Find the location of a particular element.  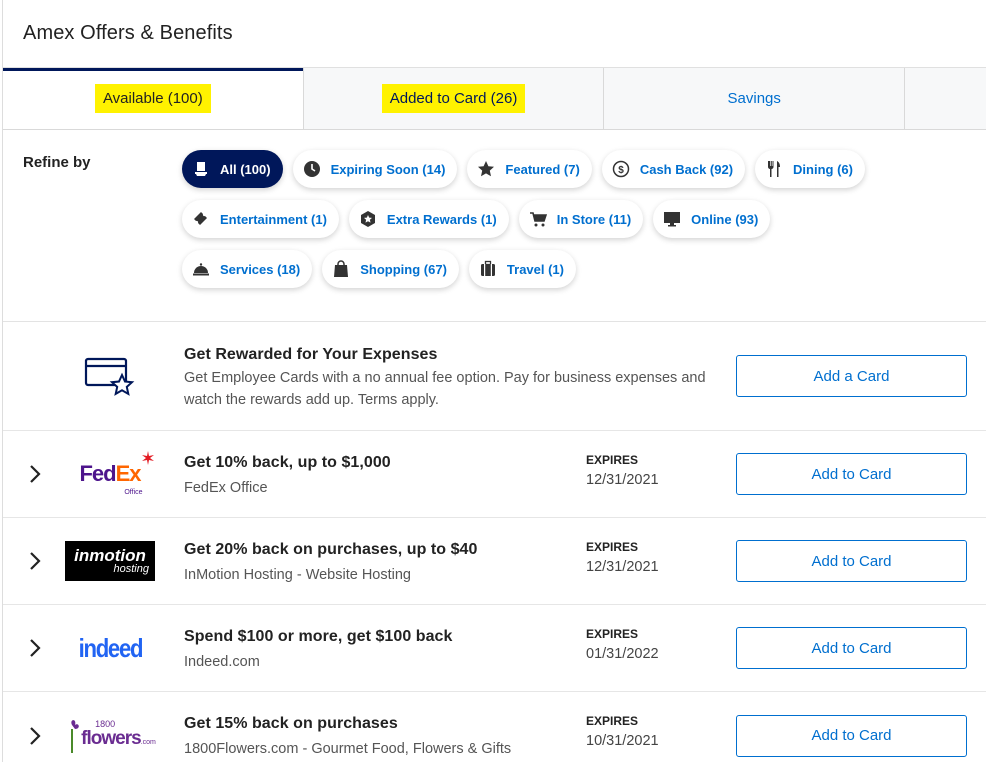

chip-entertainment: Entertainment (1) is located at coordinates (260, 219).